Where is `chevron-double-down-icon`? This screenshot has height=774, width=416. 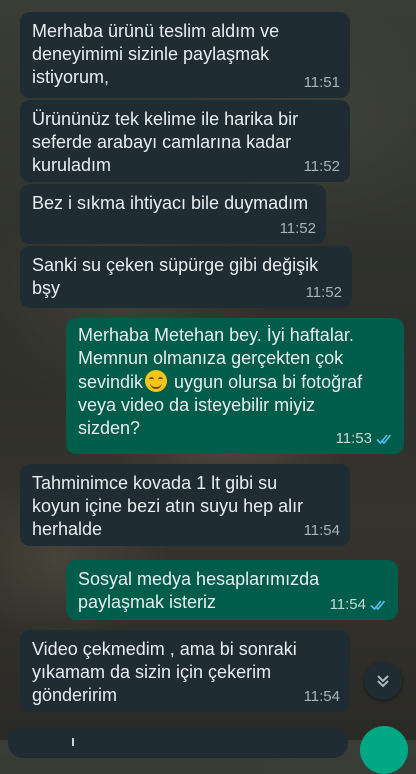
chevron-double-down-icon is located at coordinates (383, 681).